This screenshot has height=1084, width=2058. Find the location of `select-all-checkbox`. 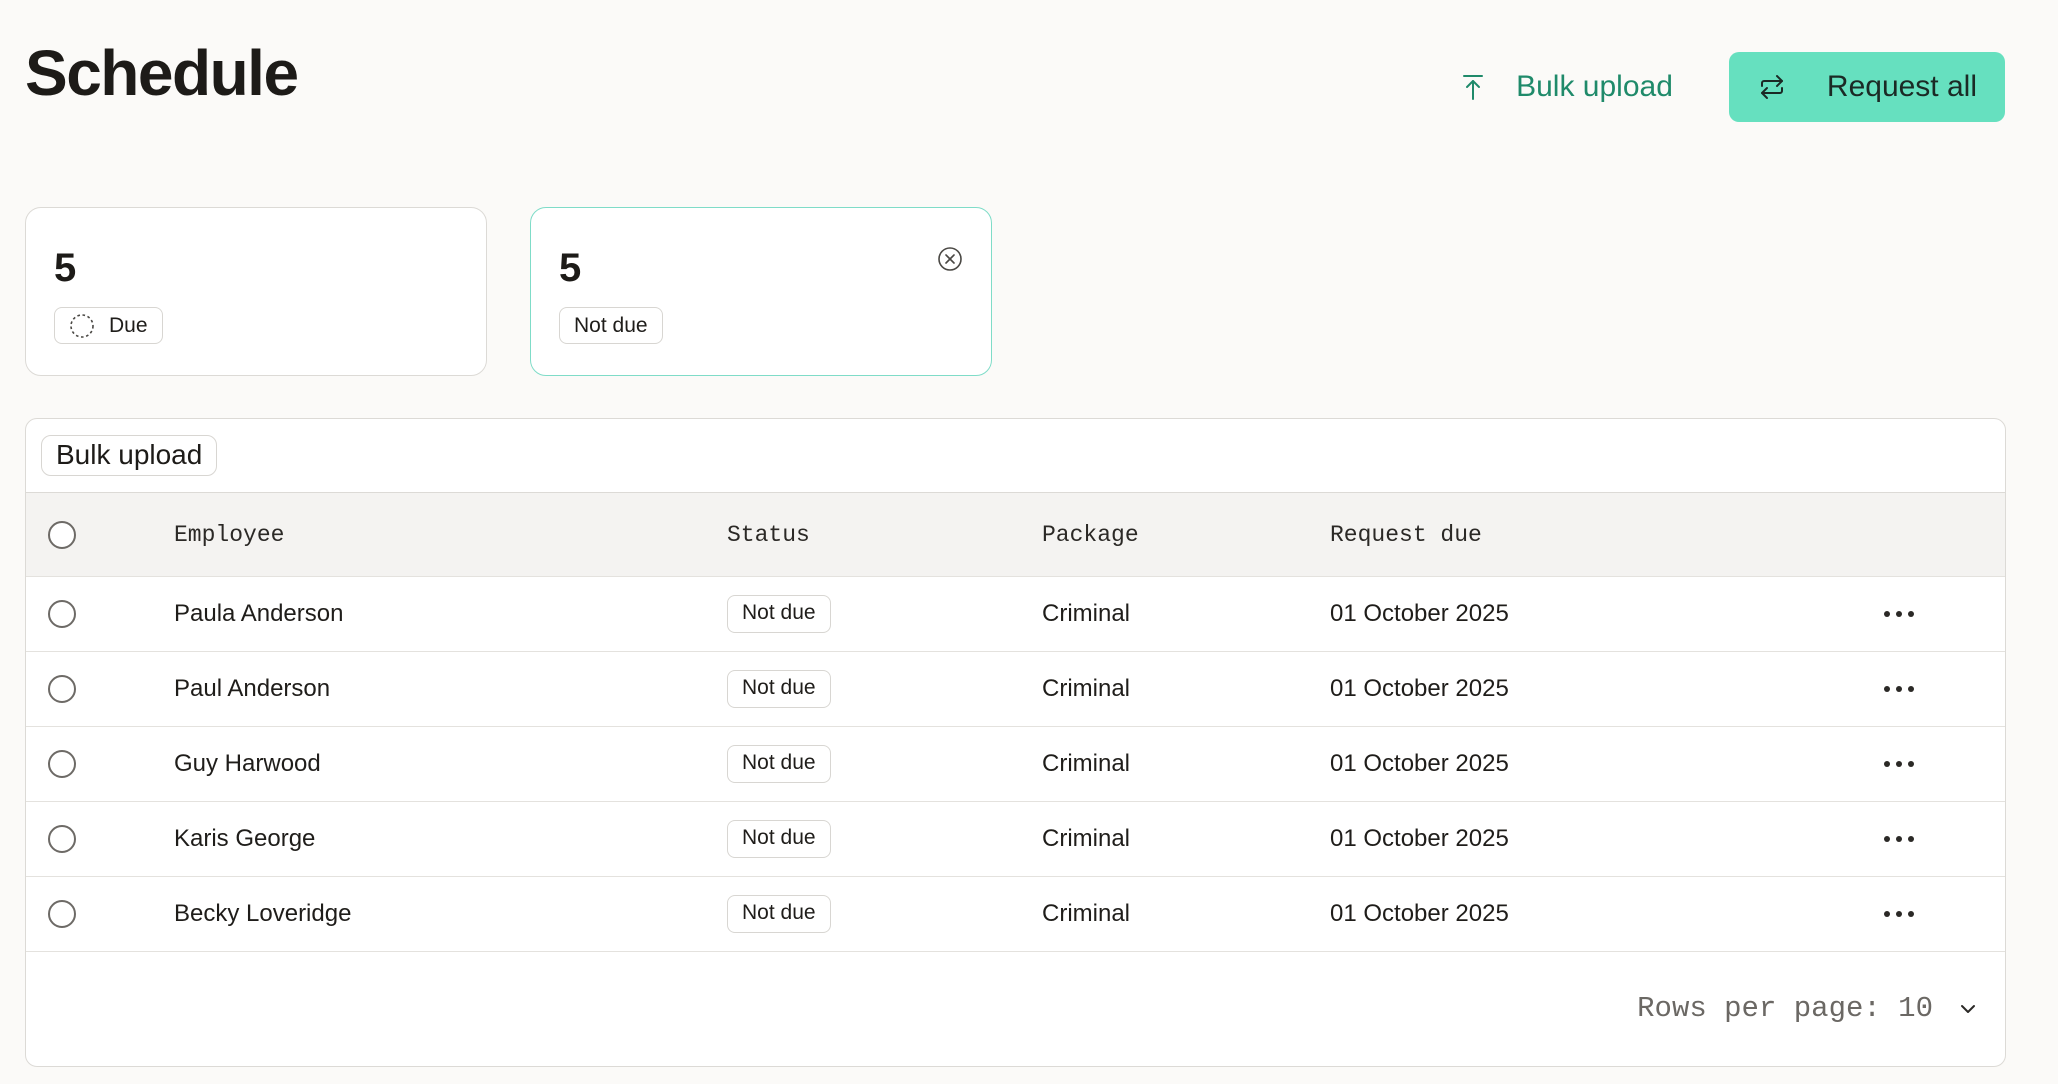

select-all-checkbox is located at coordinates (62, 534).